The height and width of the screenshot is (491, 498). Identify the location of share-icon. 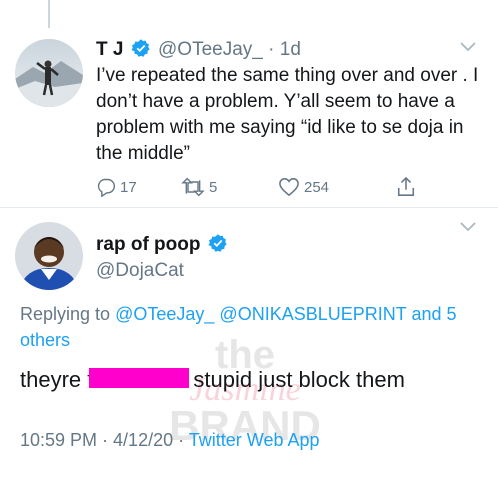
(406, 186).